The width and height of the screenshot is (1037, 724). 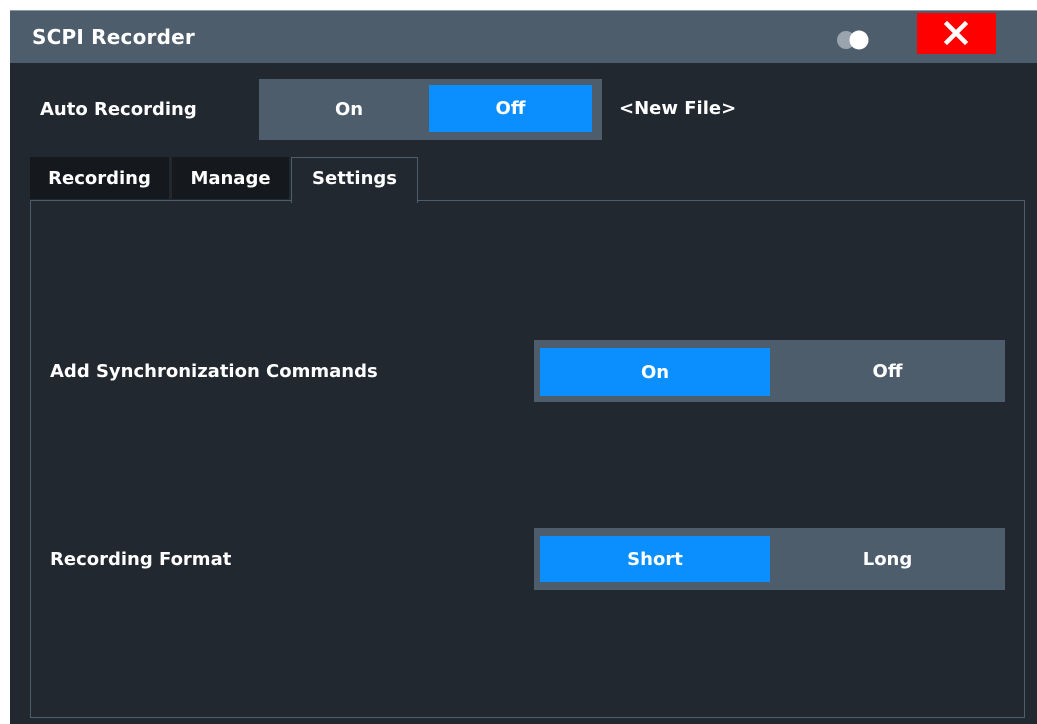 What do you see at coordinates (113, 37) in the screenshot?
I see `dialog-title: SCPI Recorder` at bounding box center [113, 37].